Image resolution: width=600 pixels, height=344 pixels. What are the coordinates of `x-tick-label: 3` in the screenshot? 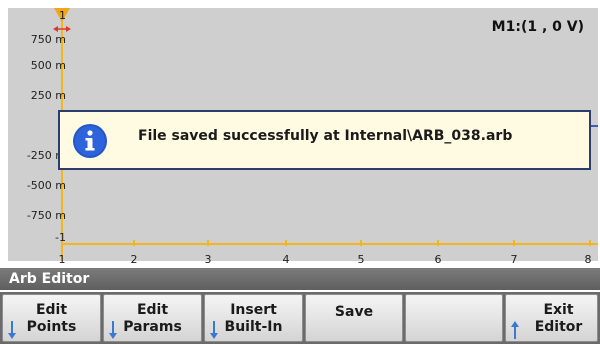 It's located at (208, 259).